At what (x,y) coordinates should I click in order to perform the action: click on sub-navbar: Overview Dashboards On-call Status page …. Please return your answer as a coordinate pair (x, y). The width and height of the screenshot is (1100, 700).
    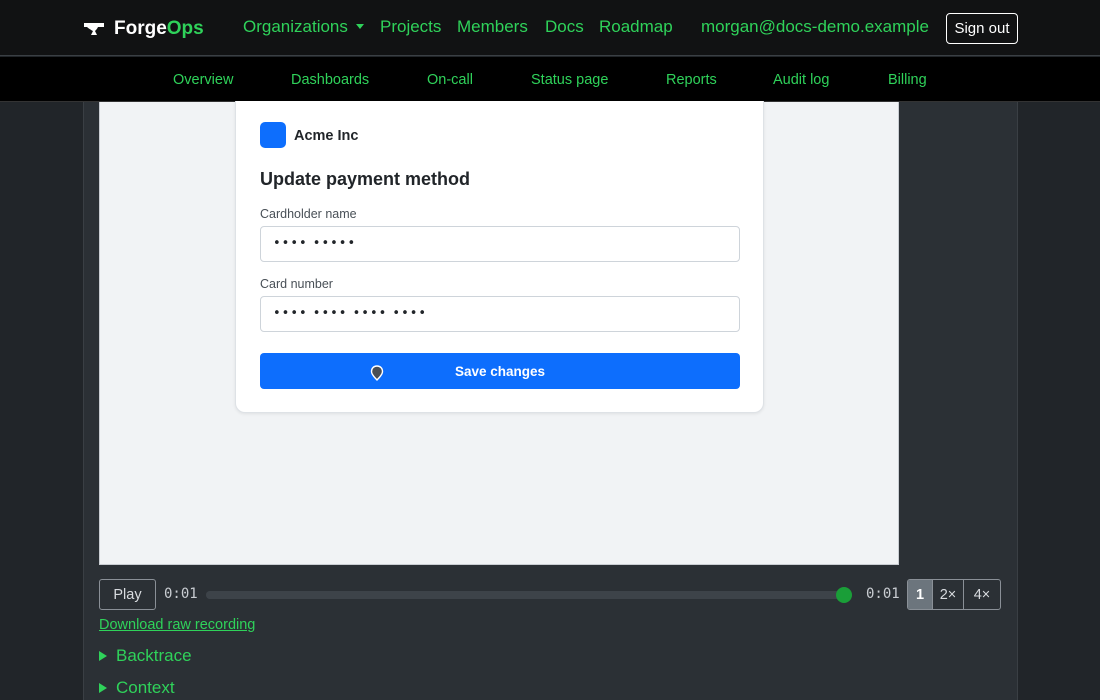
    Looking at the image, I should click on (550, 79).